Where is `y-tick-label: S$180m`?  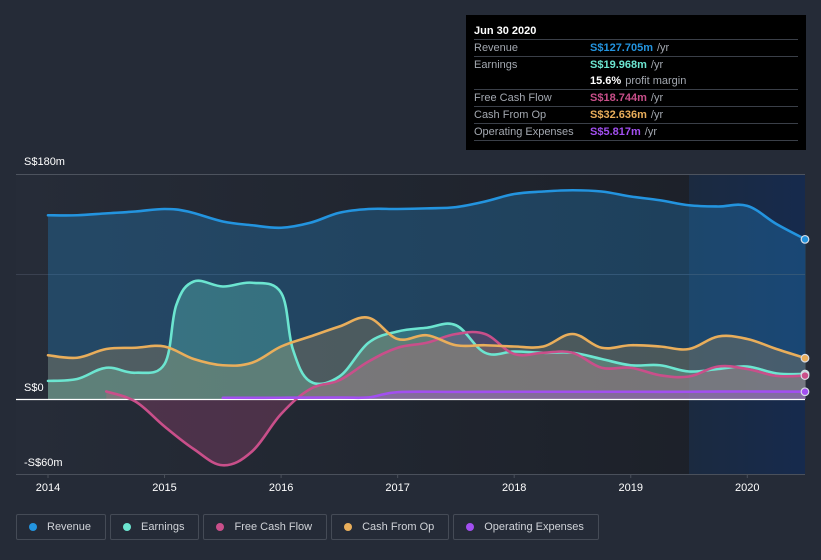
y-tick-label: S$180m is located at coordinates (44, 162).